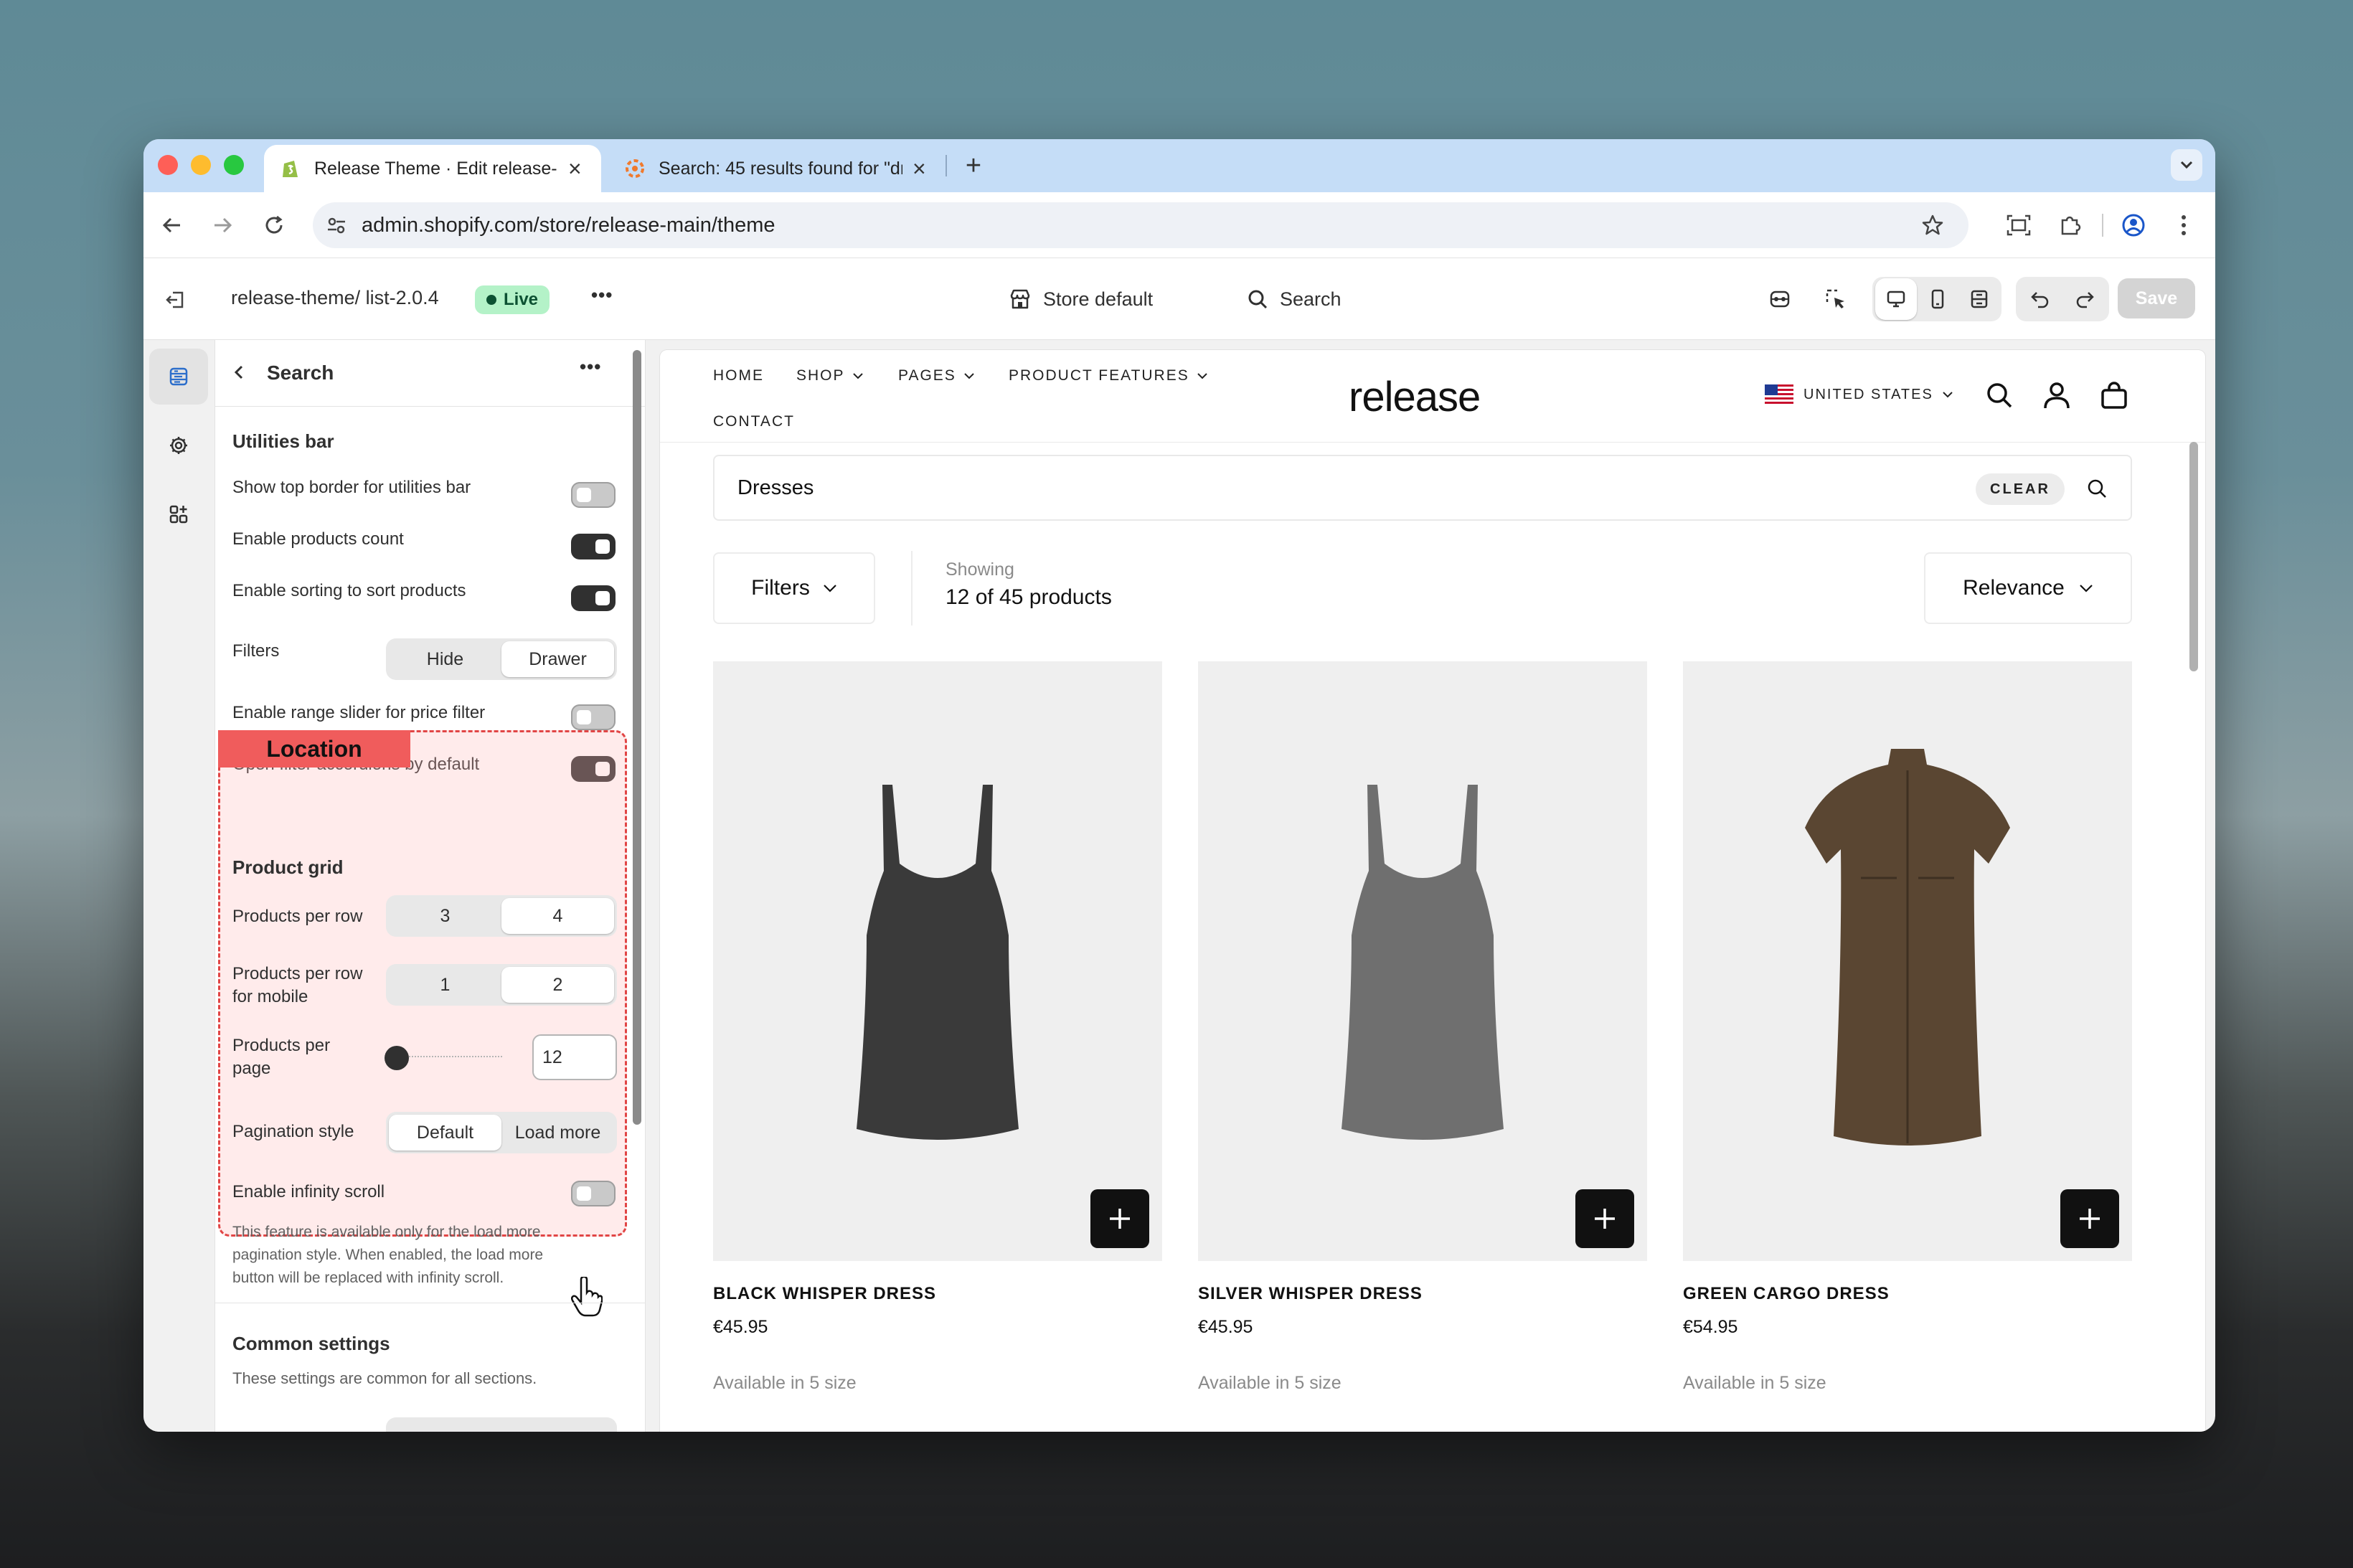 The width and height of the screenshot is (2353, 1568). I want to click on product-card-silver-whisper, so click(1423, 961).